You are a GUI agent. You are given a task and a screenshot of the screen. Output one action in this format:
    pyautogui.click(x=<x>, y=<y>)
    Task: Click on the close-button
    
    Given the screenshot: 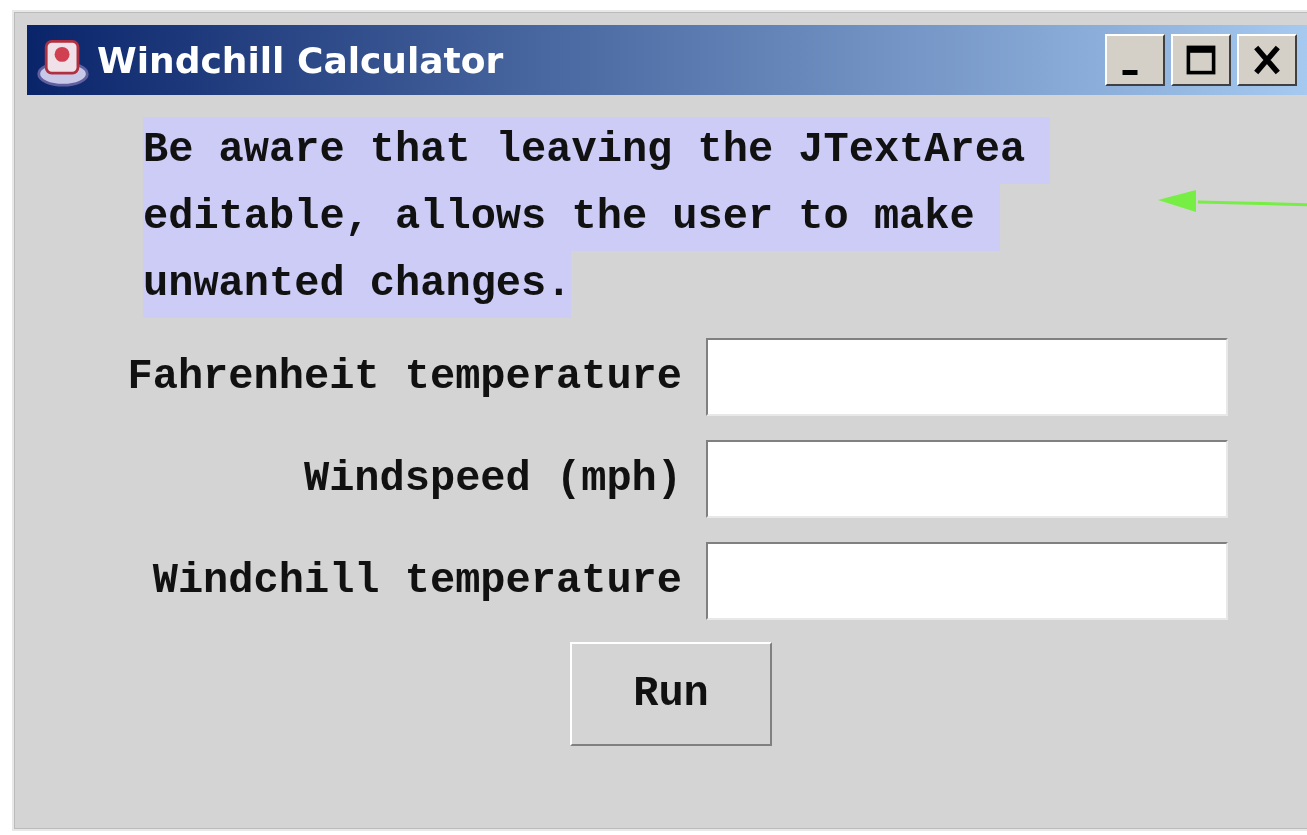 What is the action you would take?
    pyautogui.click(x=1267, y=60)
    